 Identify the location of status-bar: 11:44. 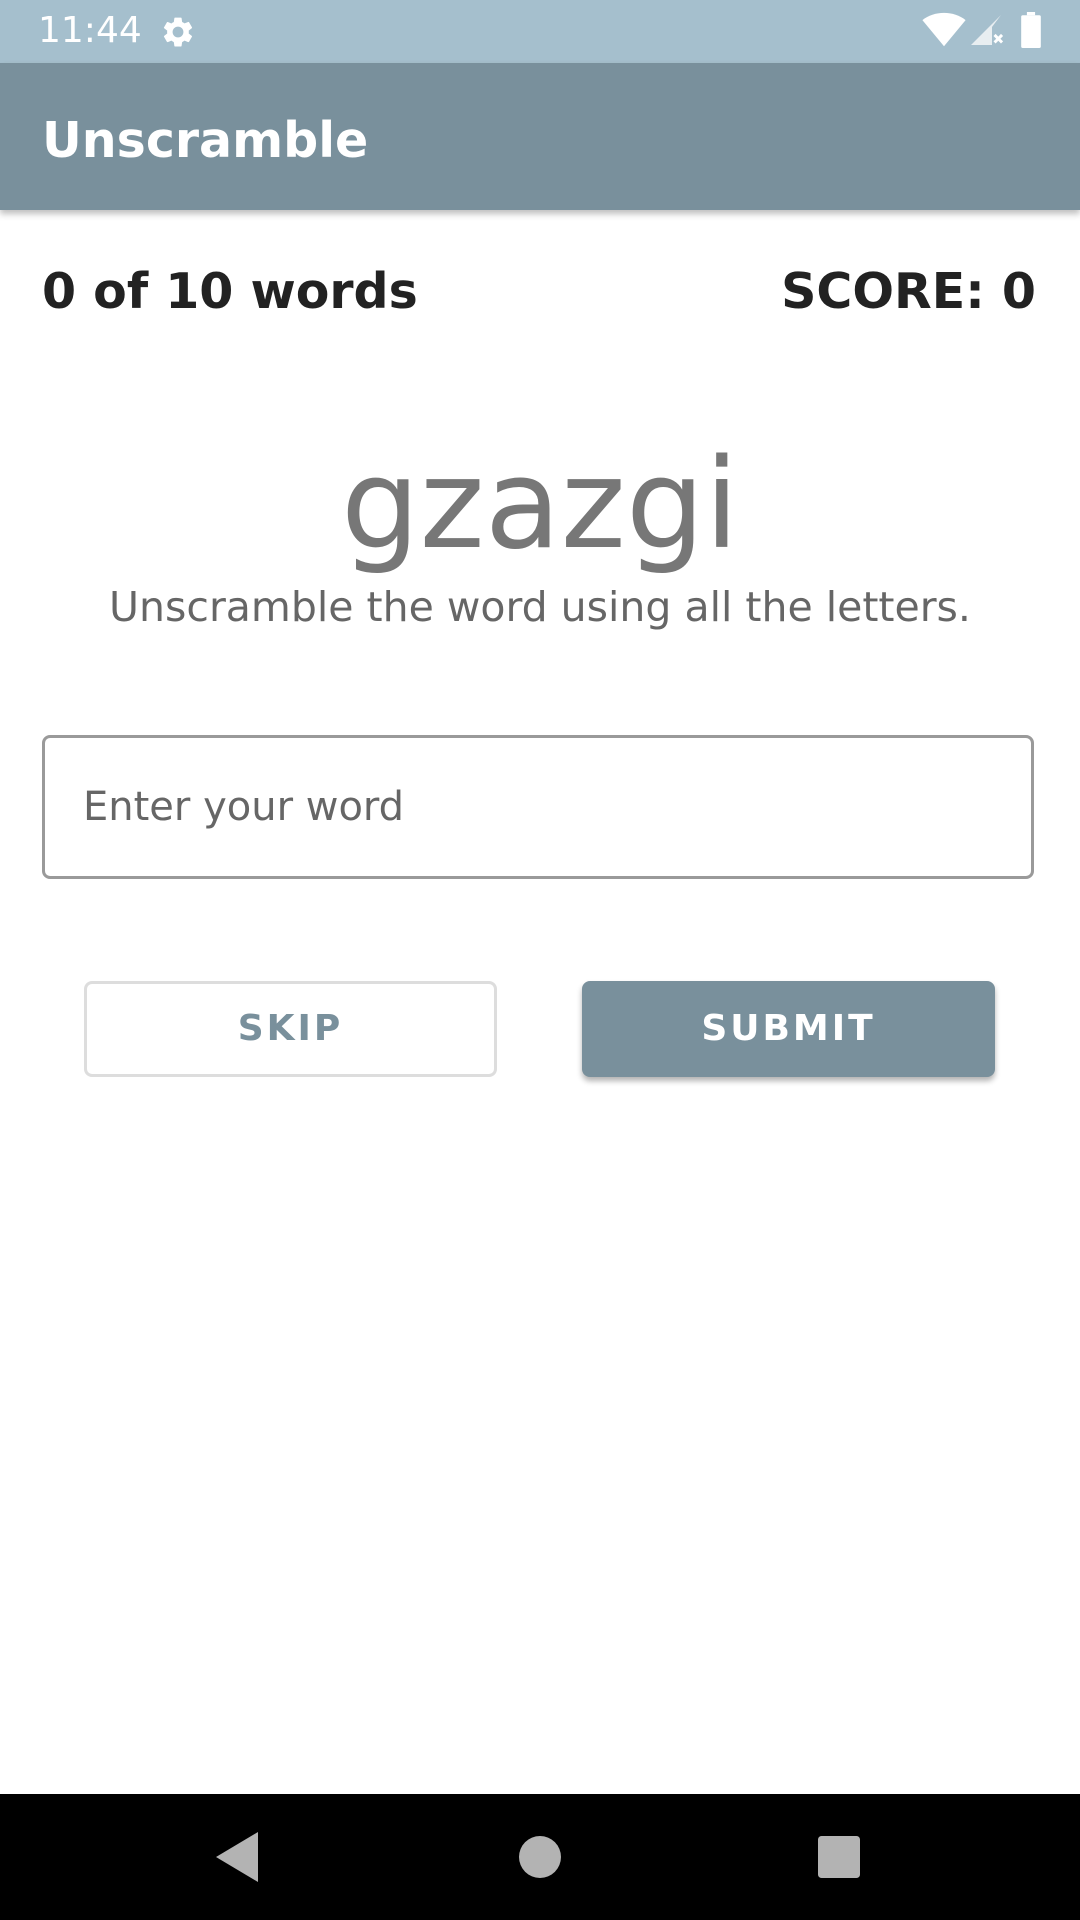
(540, 31).